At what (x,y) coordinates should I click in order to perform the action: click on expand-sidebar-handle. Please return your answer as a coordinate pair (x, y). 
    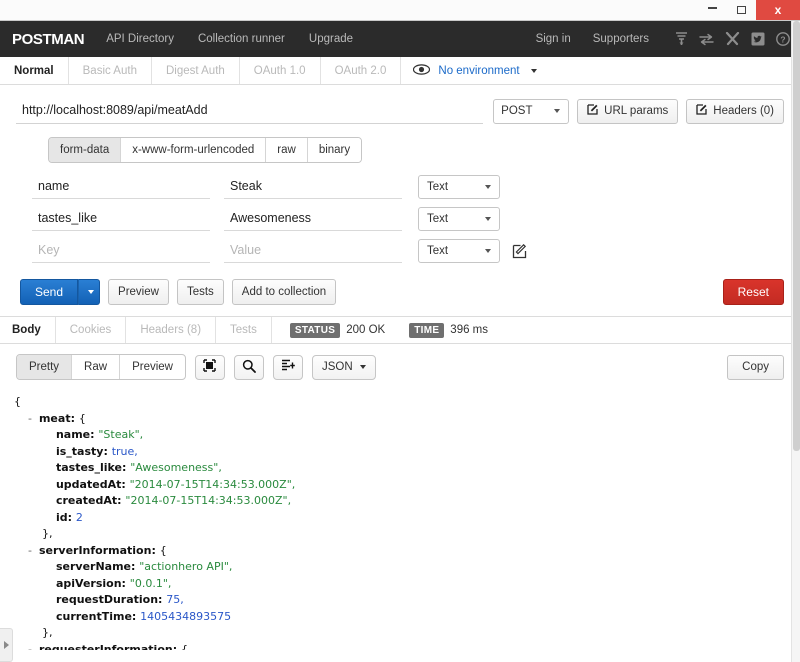
    Looking at the image, I should click on (6, 645).